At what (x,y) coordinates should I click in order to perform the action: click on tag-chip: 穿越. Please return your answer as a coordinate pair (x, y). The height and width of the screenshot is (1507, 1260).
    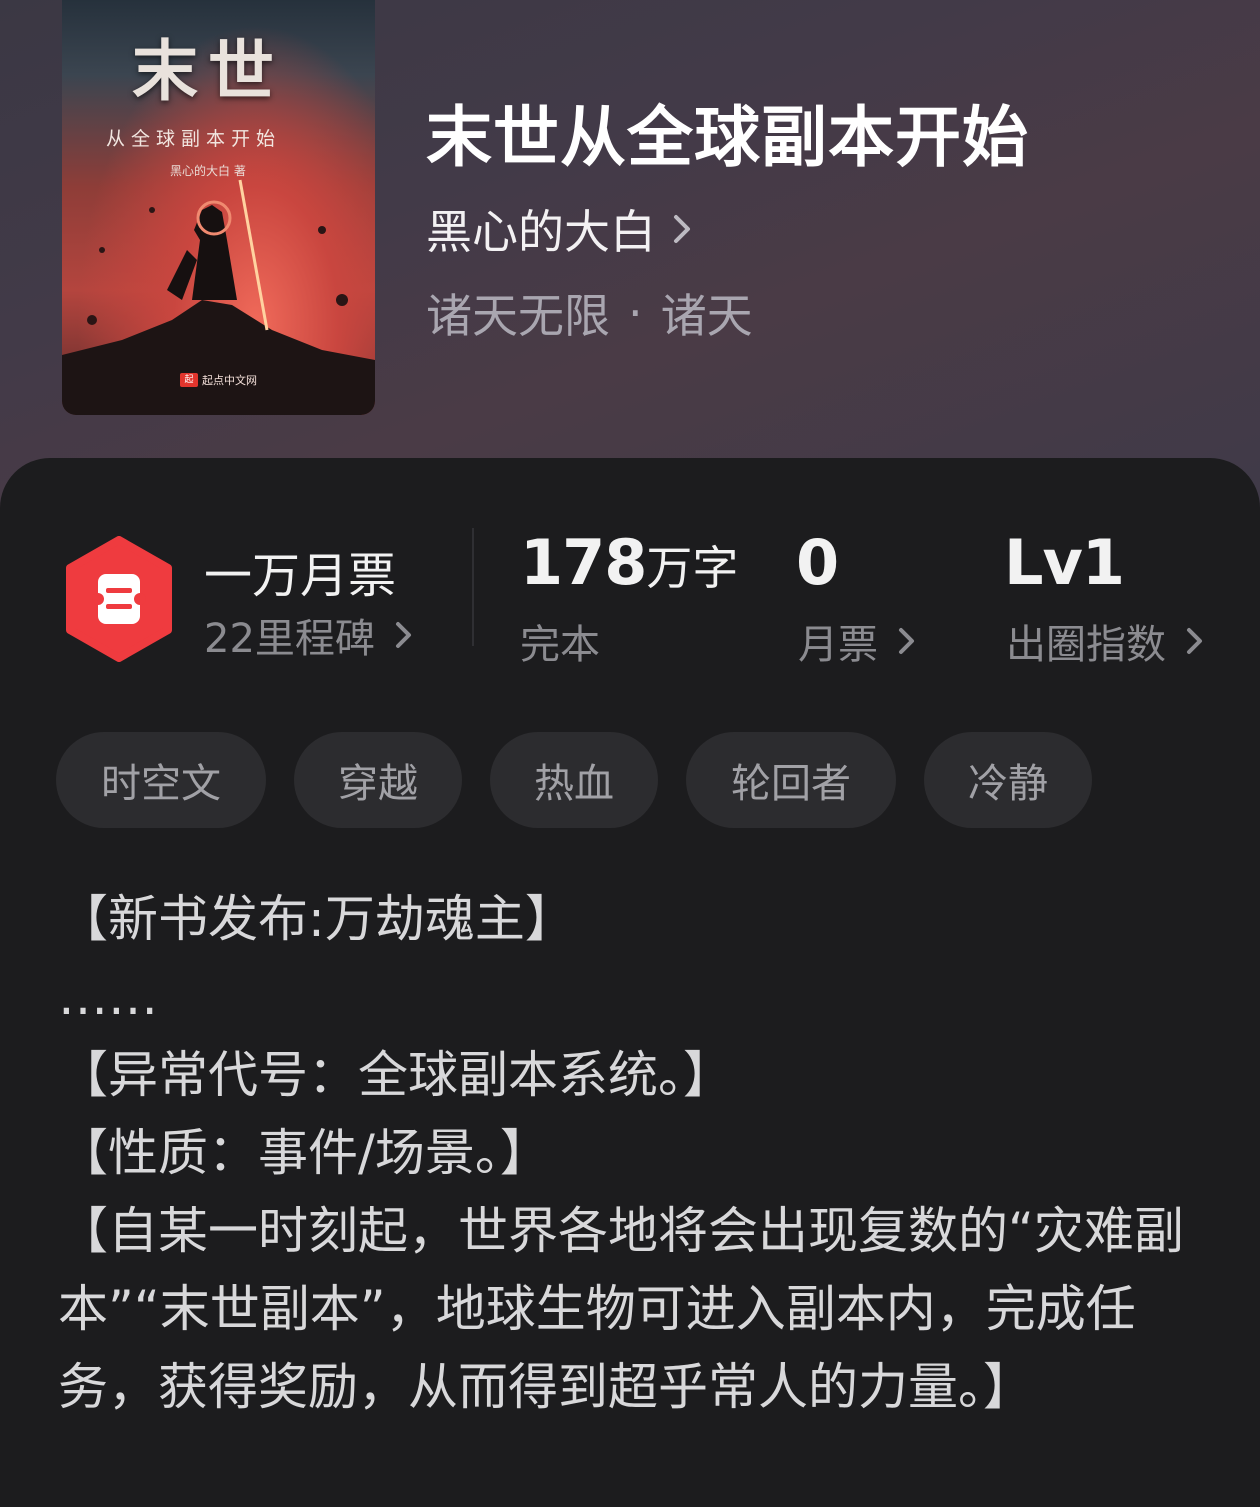
    Looking at the image, I should click on (378, 780).